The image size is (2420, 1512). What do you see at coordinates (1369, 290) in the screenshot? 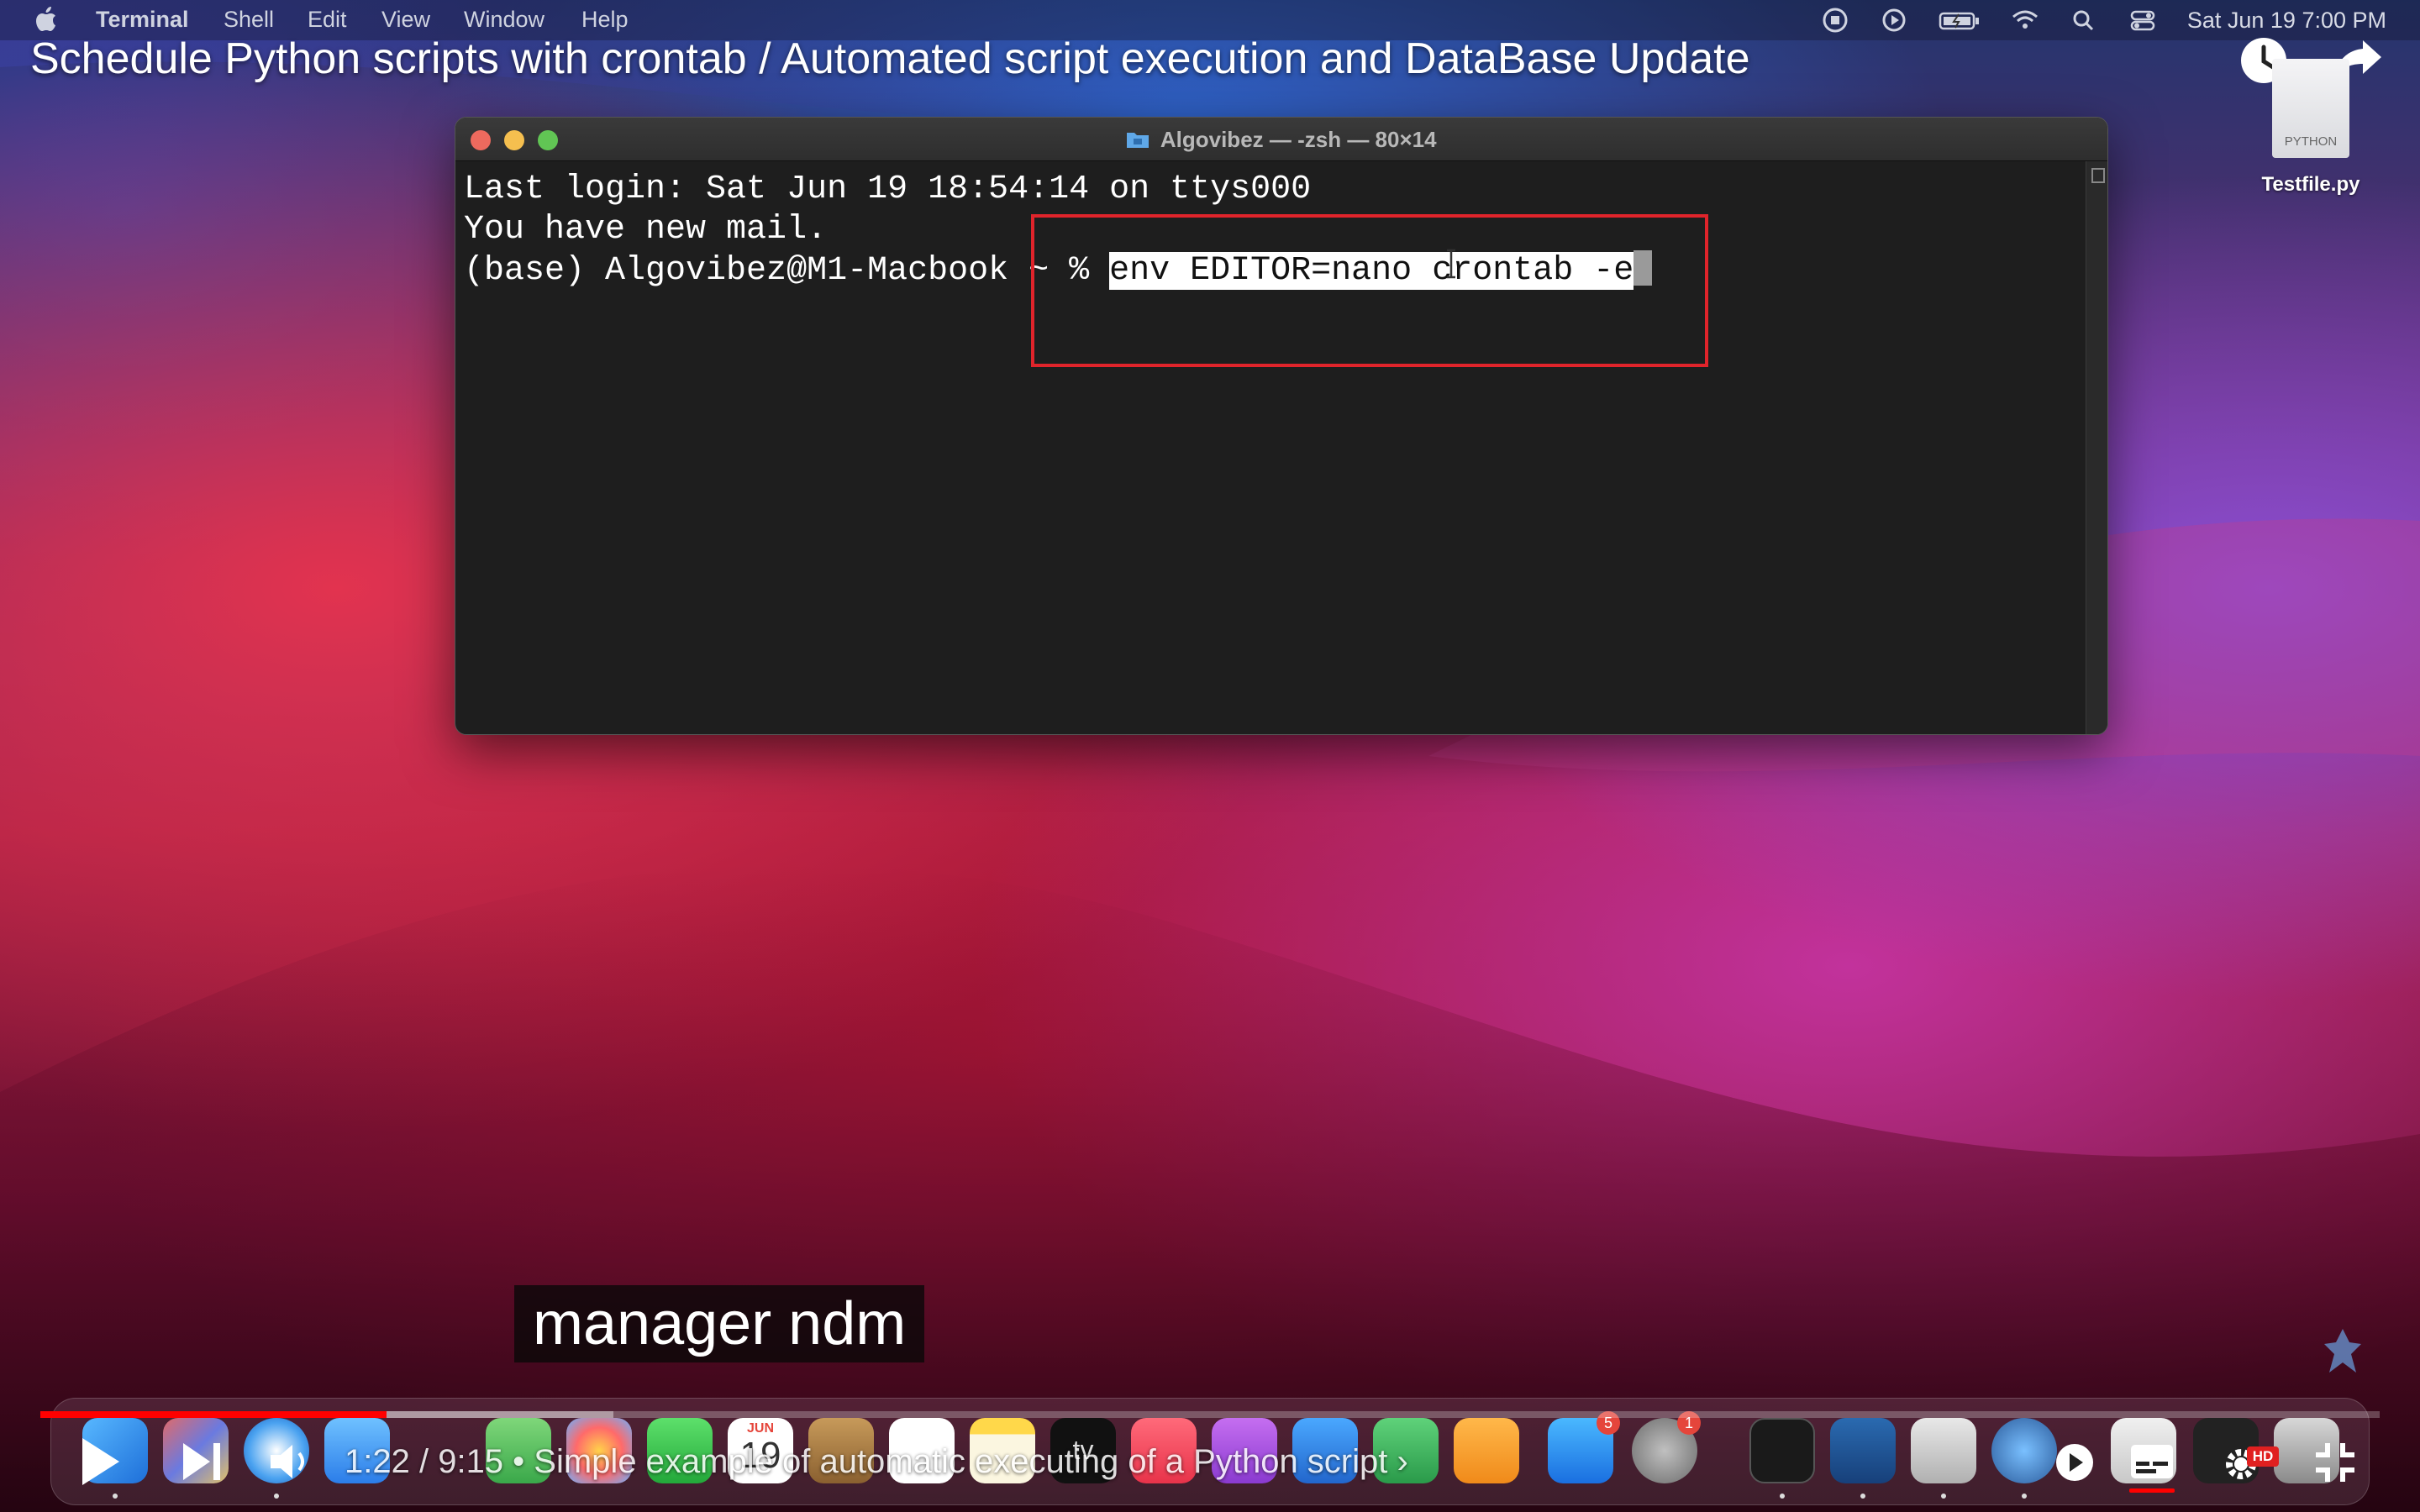
I see `annotation-highlight-box` at bounding box center [1369, 290].